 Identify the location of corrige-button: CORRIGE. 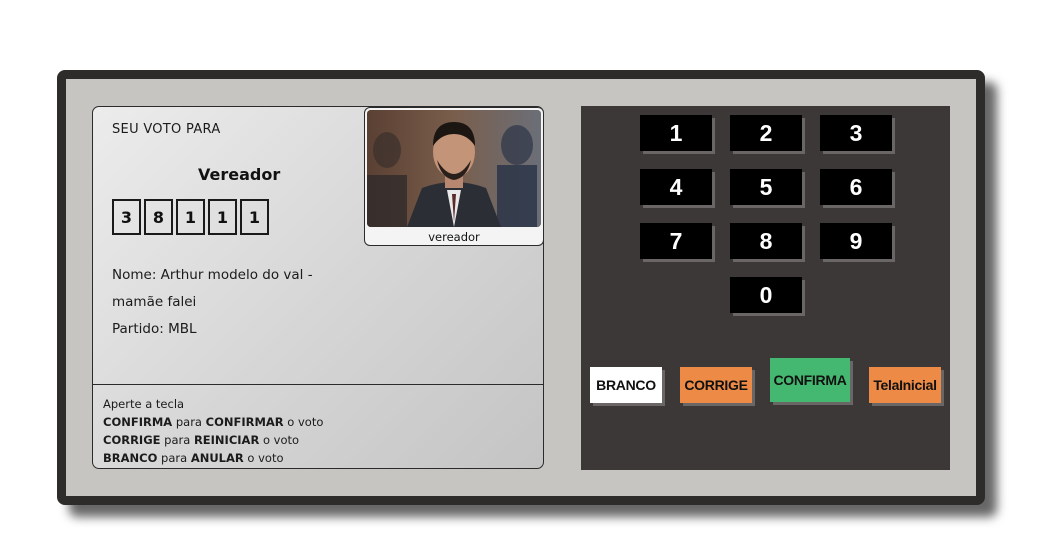
(716, 385).